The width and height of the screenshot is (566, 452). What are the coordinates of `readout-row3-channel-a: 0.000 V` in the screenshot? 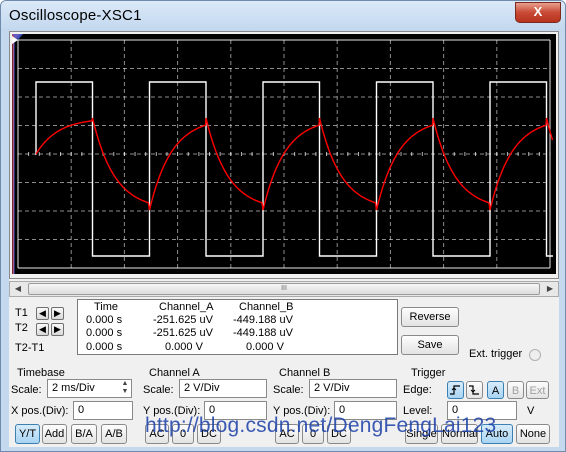 It's located at (184, 347).